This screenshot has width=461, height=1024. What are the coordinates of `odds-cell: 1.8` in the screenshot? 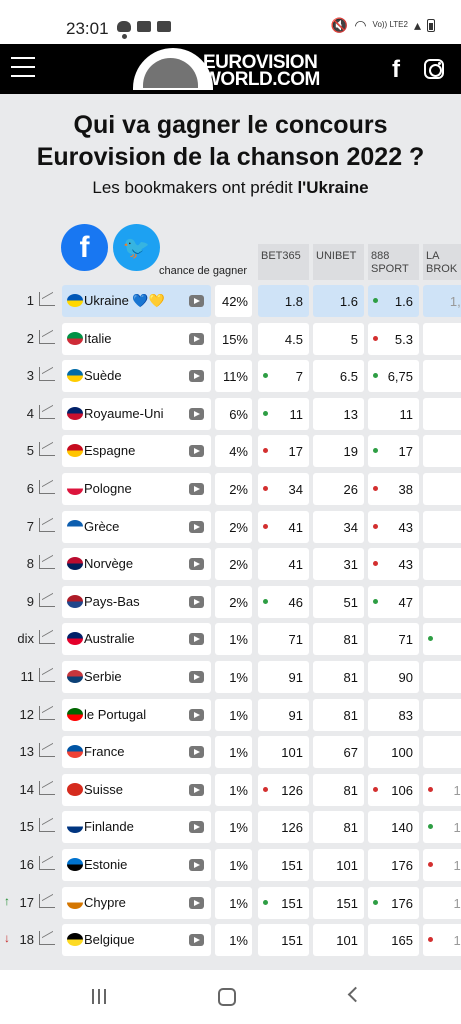 It's located at (283, 301).